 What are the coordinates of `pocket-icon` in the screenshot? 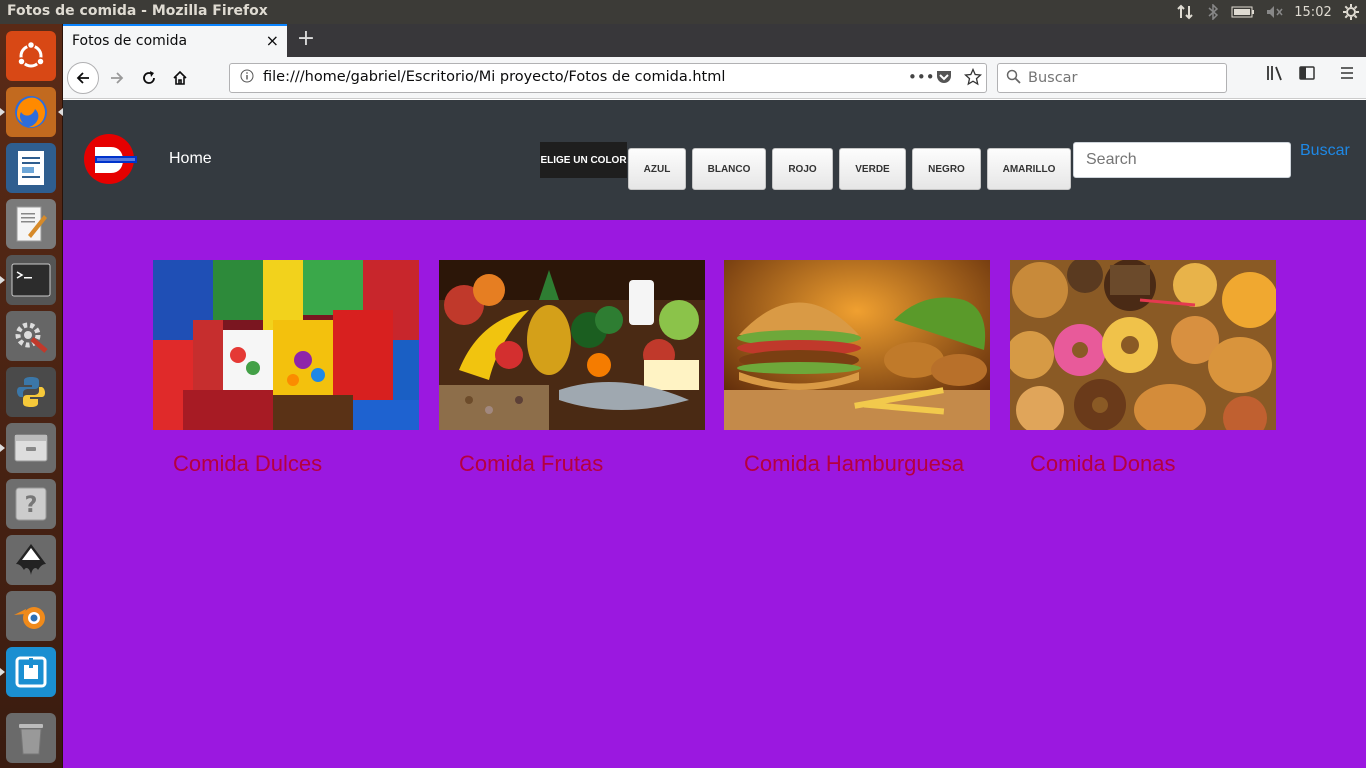 It's located at (944, 78).